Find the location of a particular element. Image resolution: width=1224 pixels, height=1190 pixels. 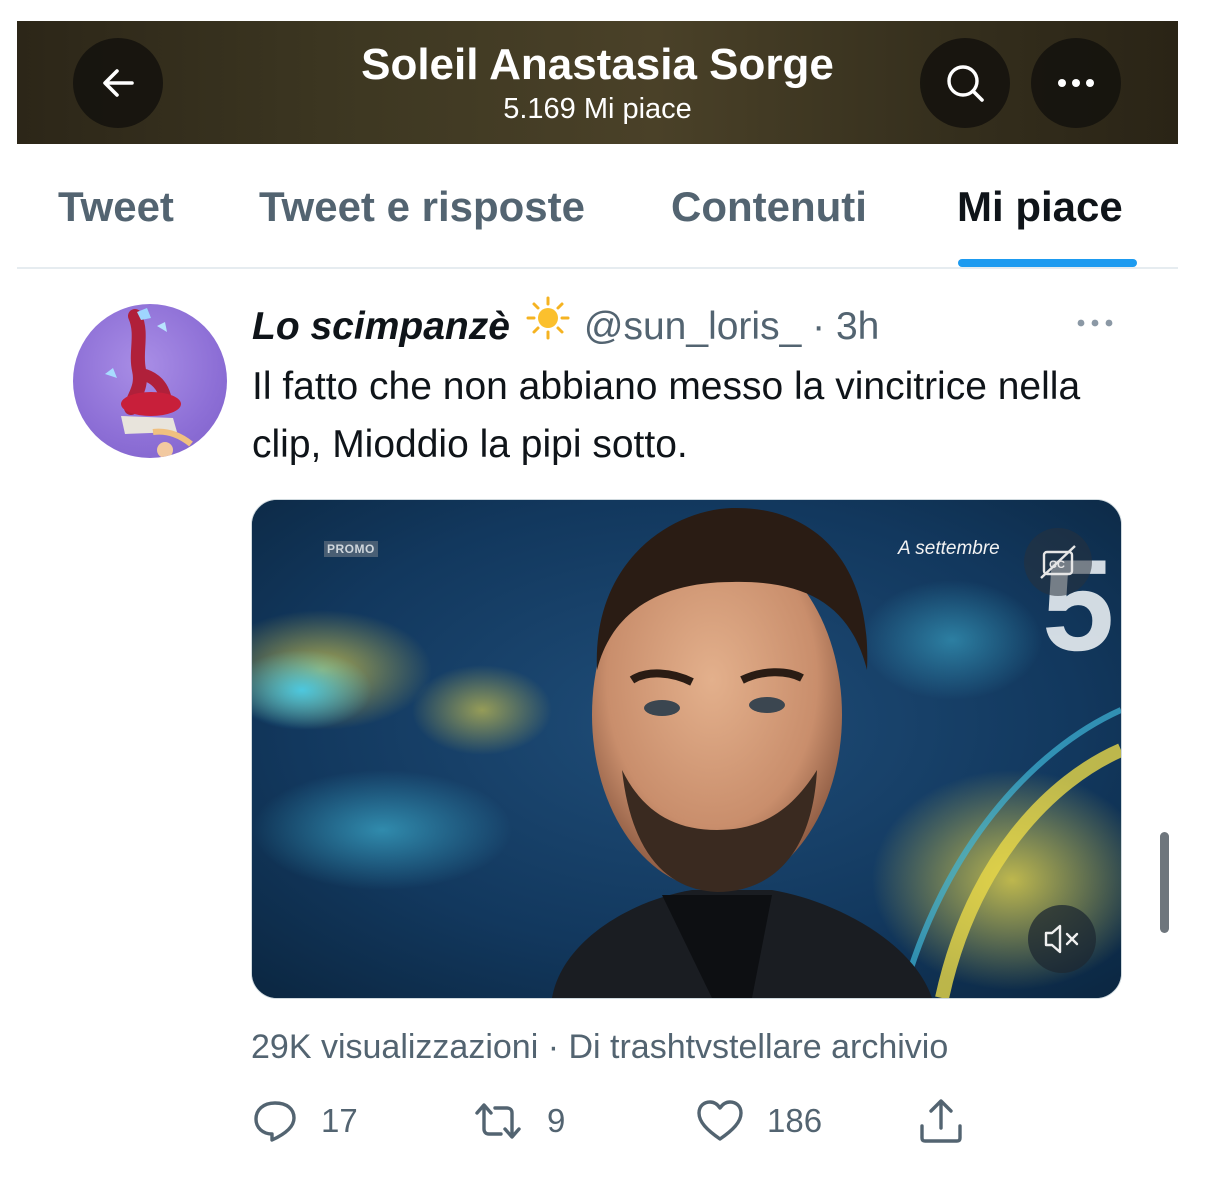

share-icon is located at coordinates (941, 1121).